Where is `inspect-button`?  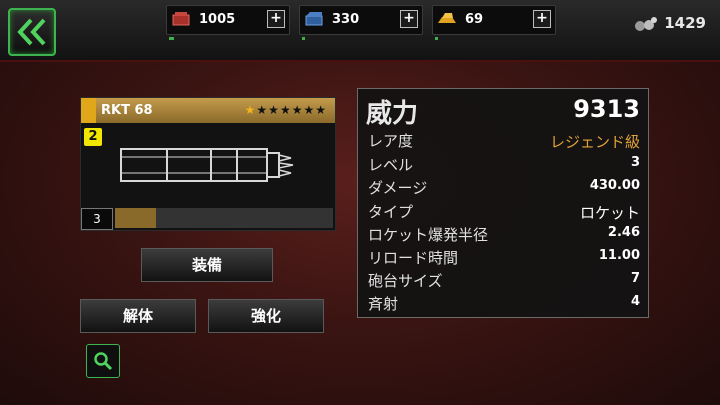 inspect-button is located at coordinates (103, 361).